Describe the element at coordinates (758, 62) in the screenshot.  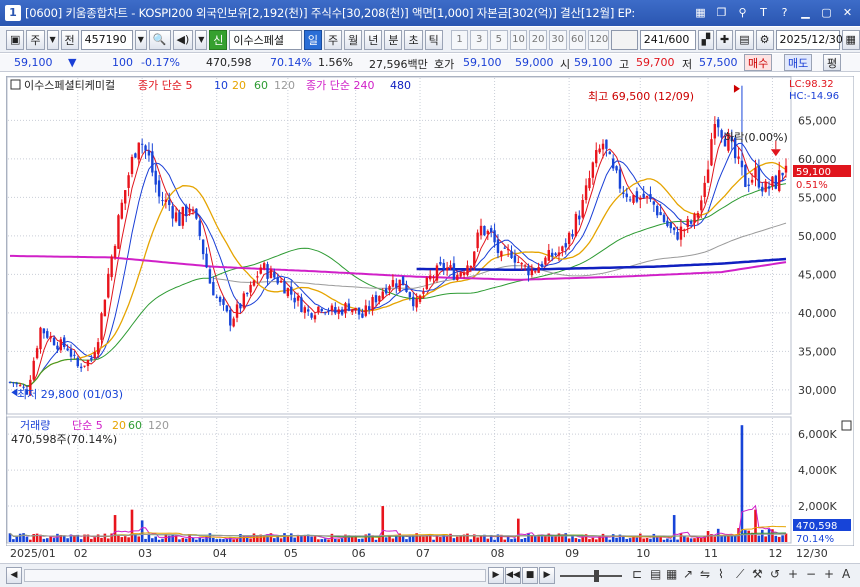
I see `buy-button: 매수` at that location.